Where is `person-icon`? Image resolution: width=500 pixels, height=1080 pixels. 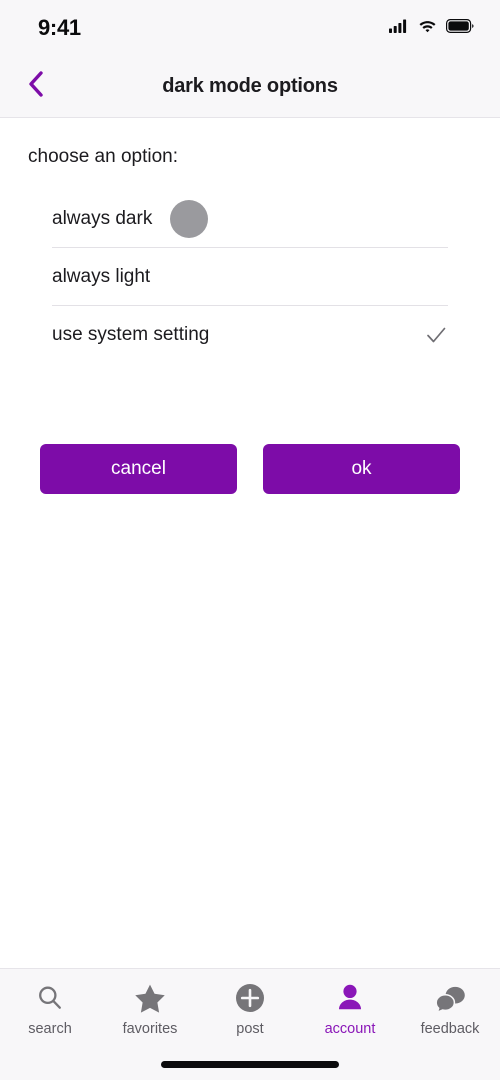 person-icon is located at coordinates (350, 998).